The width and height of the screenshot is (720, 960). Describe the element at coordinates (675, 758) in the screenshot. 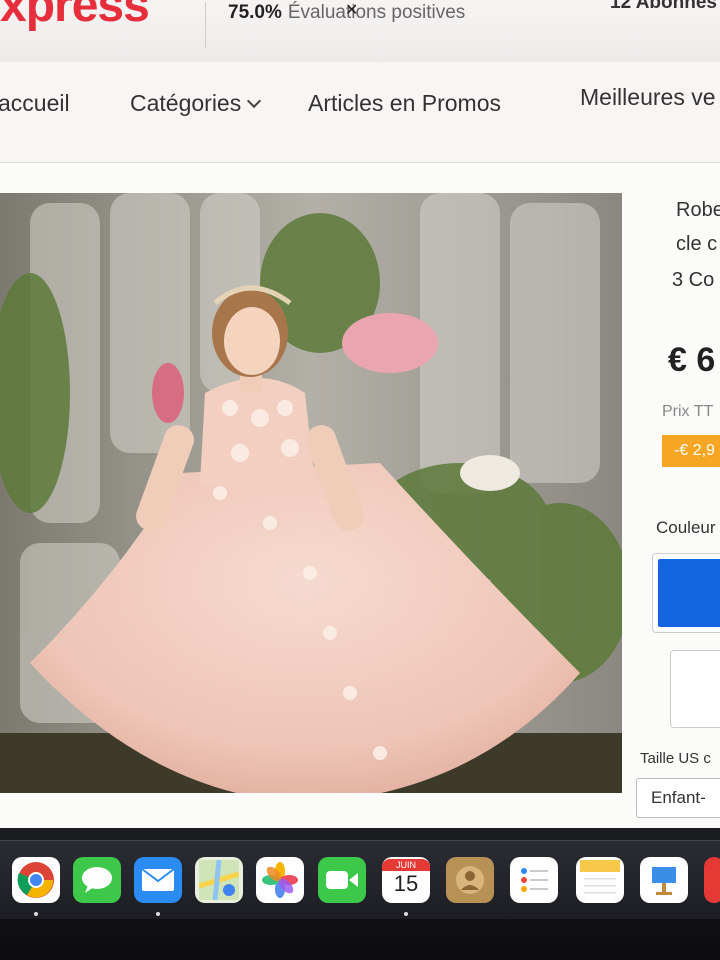

I see `size-label: Taille US c` at that location.